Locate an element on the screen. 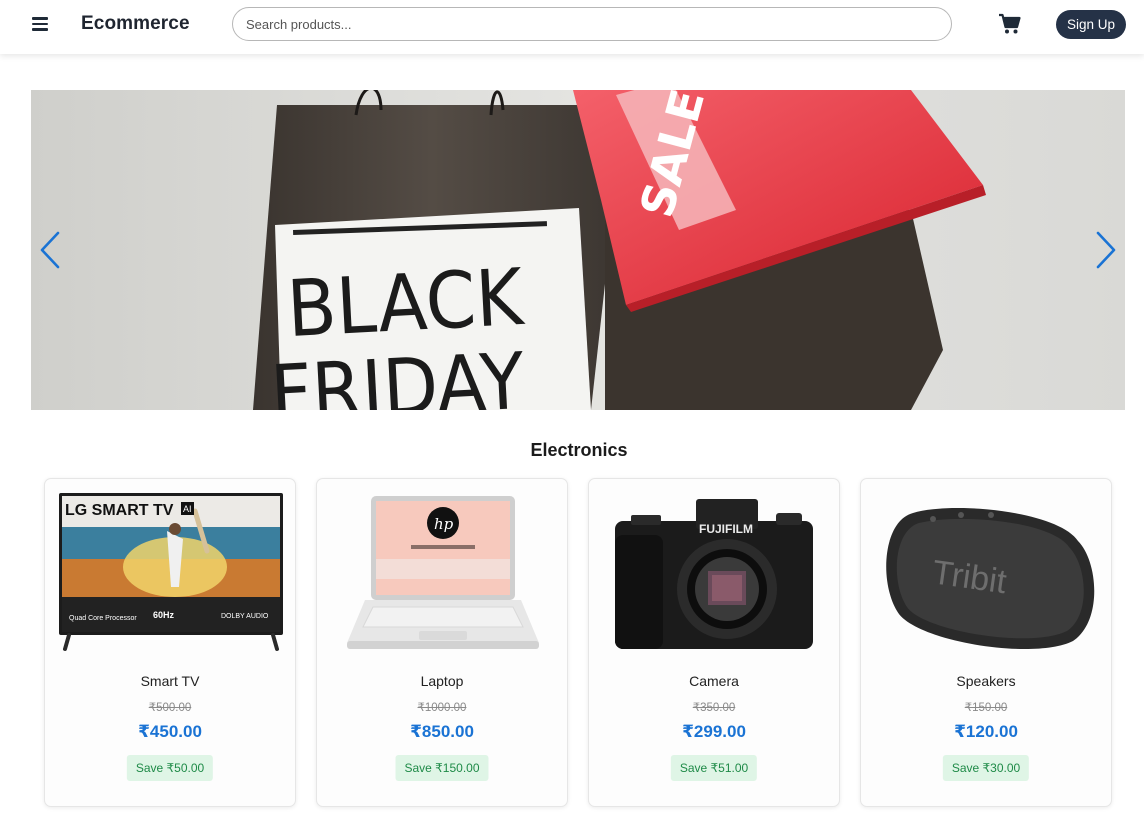 Image resolution: width=1144 pixels, height=820 pixels. product-original-price: ₹1000.00 is located at coordinates (442, 708).